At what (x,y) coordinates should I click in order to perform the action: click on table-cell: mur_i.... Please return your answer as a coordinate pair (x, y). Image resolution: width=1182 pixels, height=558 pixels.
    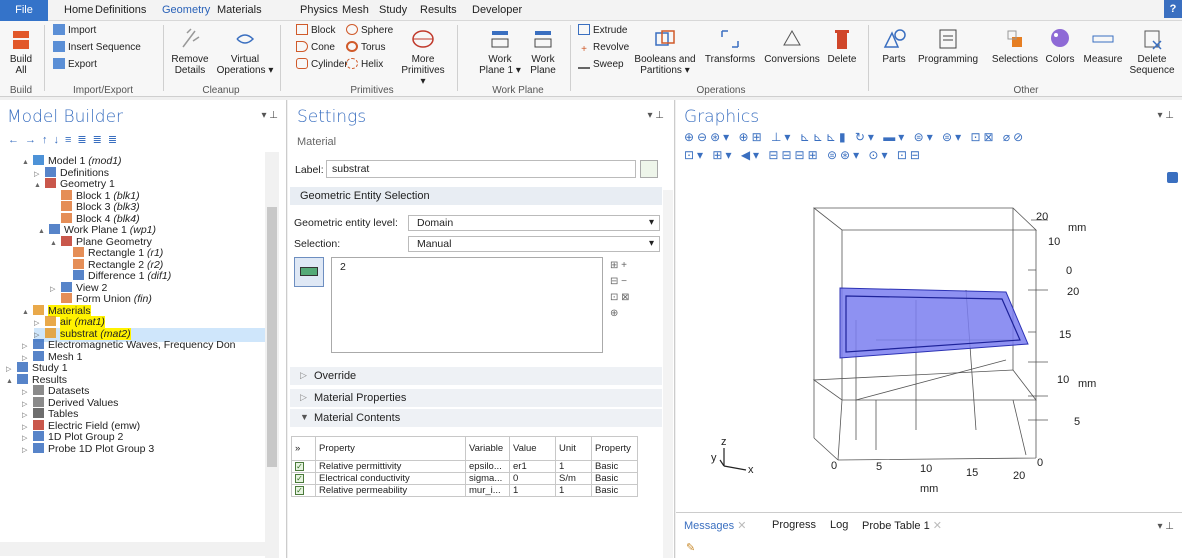
    Looking at the image, I should click on (487, 490).